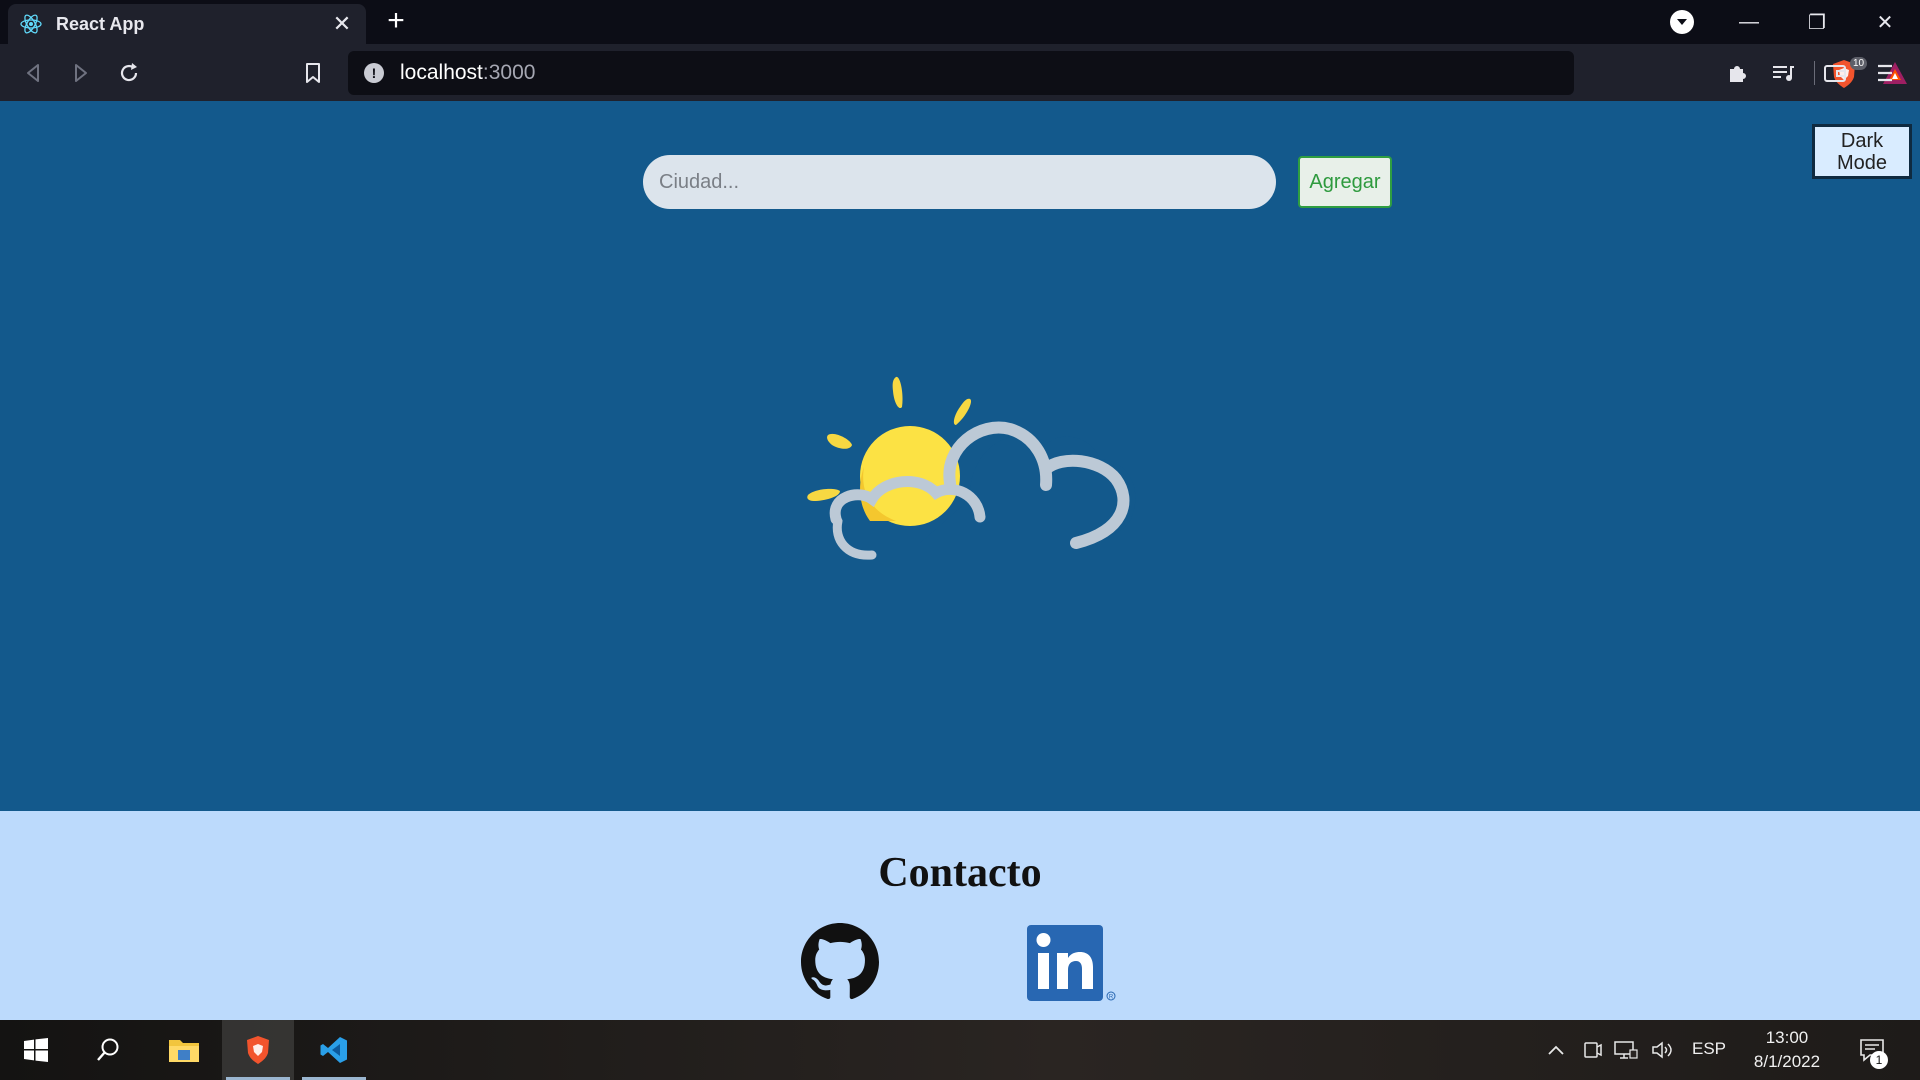 Image resolution: width=1920 pixels, height=1080 pixels. I want to click on linkedin-icon: R, so click(1073, 963).